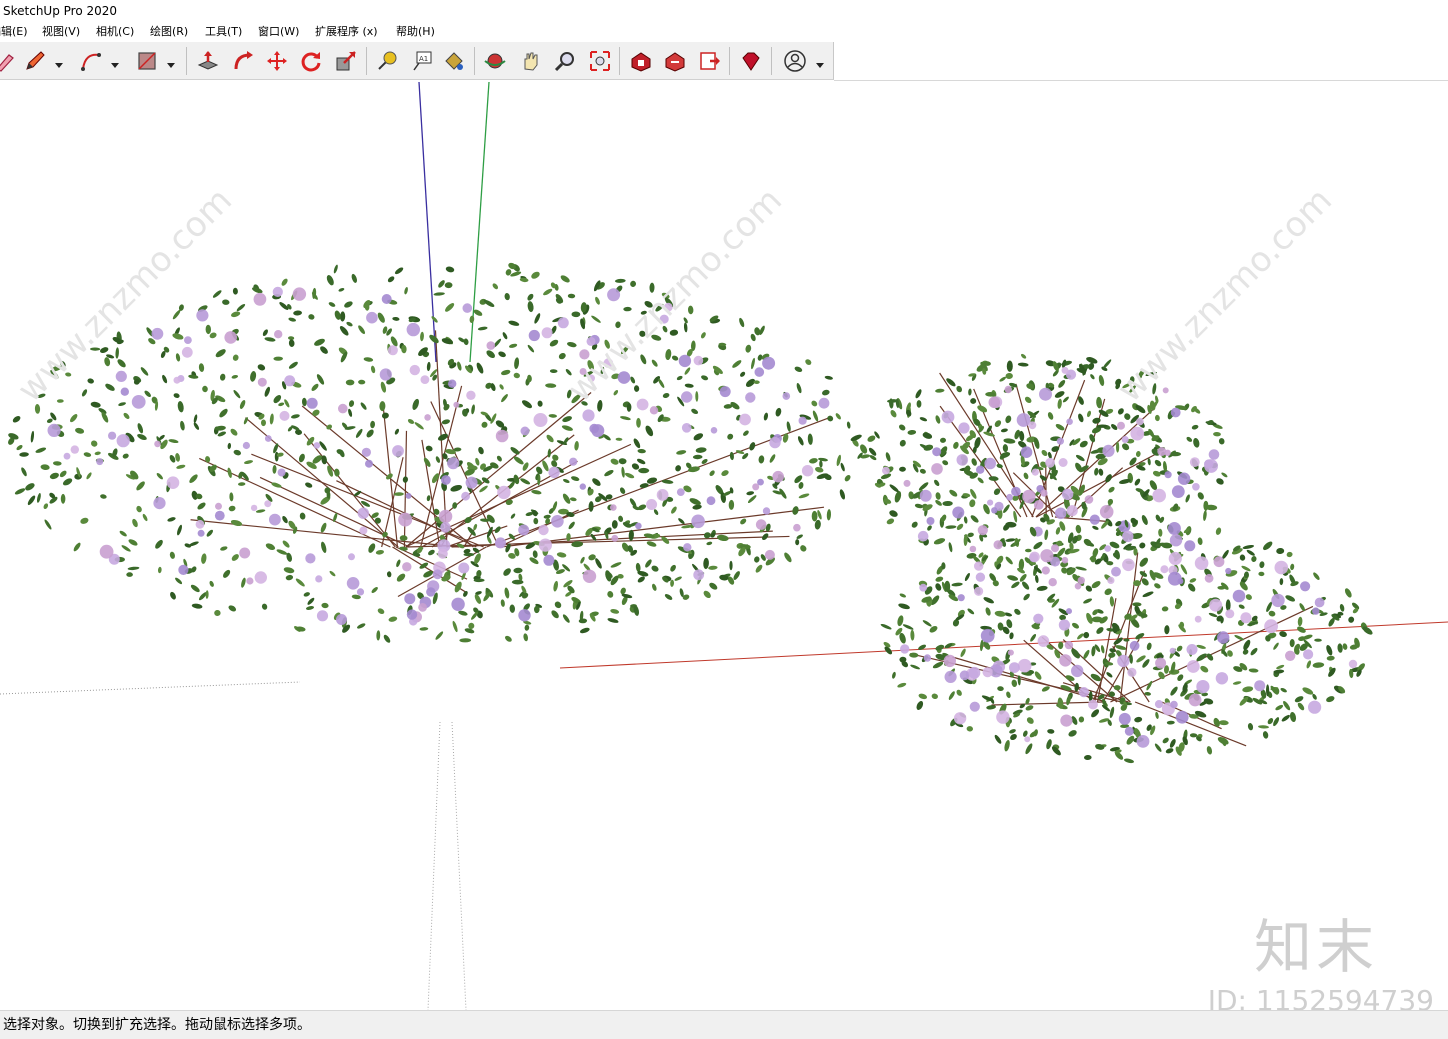 This screenshot has height=1039, width=1448. I want to click on account-icon, so click(795, 61).